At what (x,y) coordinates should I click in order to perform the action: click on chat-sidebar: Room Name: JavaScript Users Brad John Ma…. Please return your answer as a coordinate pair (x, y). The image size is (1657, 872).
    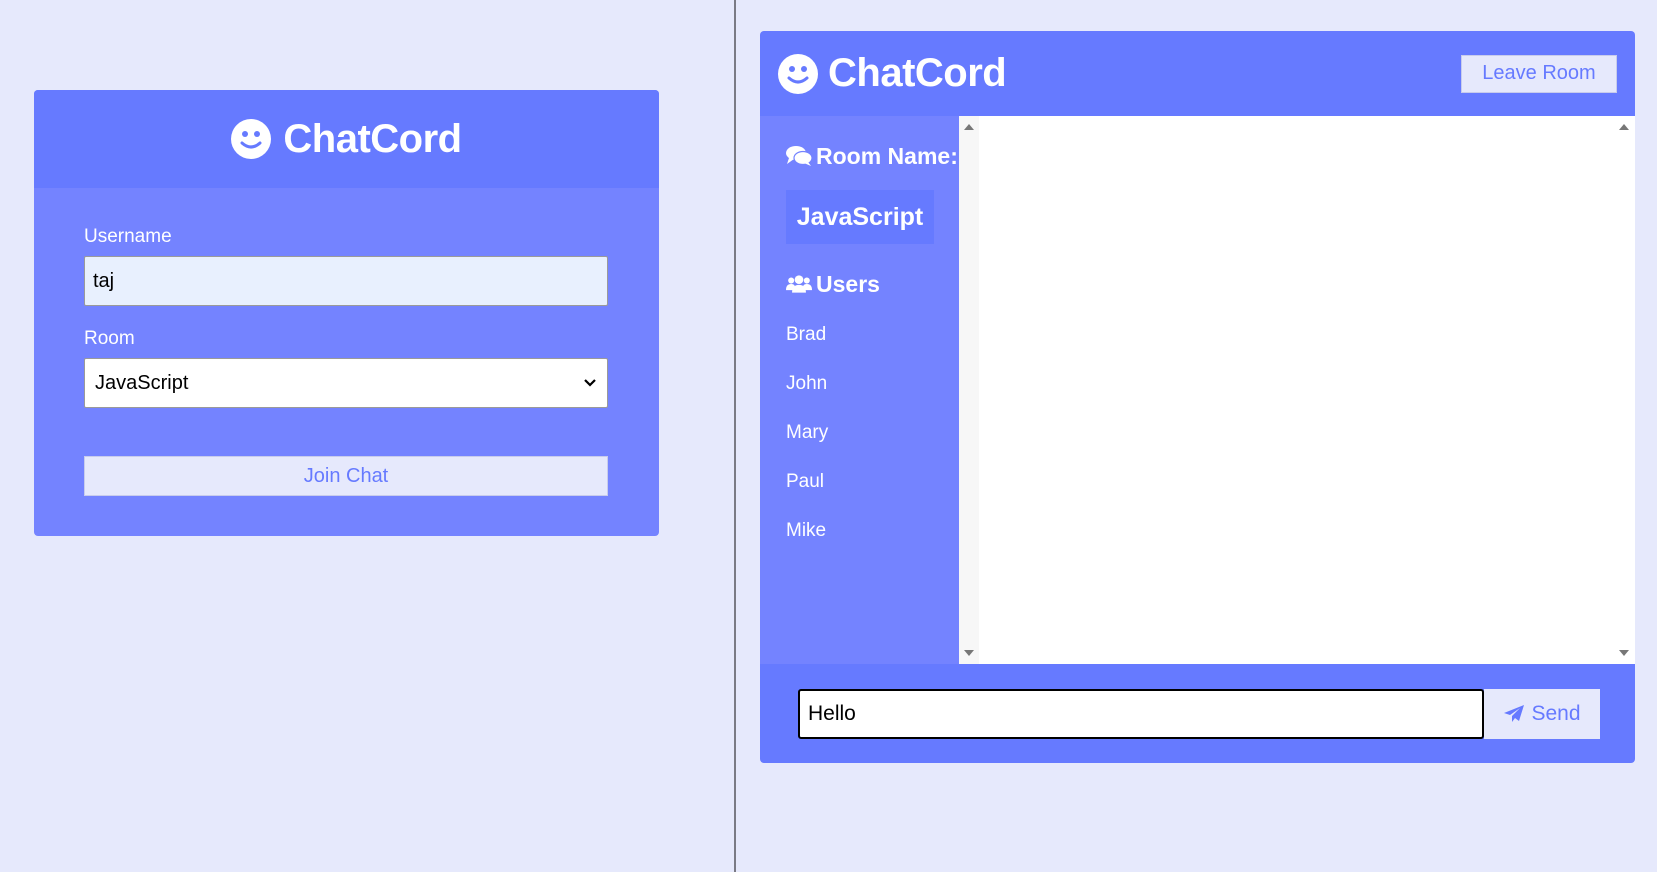
    Looking at the image, I should click on (859, 390).